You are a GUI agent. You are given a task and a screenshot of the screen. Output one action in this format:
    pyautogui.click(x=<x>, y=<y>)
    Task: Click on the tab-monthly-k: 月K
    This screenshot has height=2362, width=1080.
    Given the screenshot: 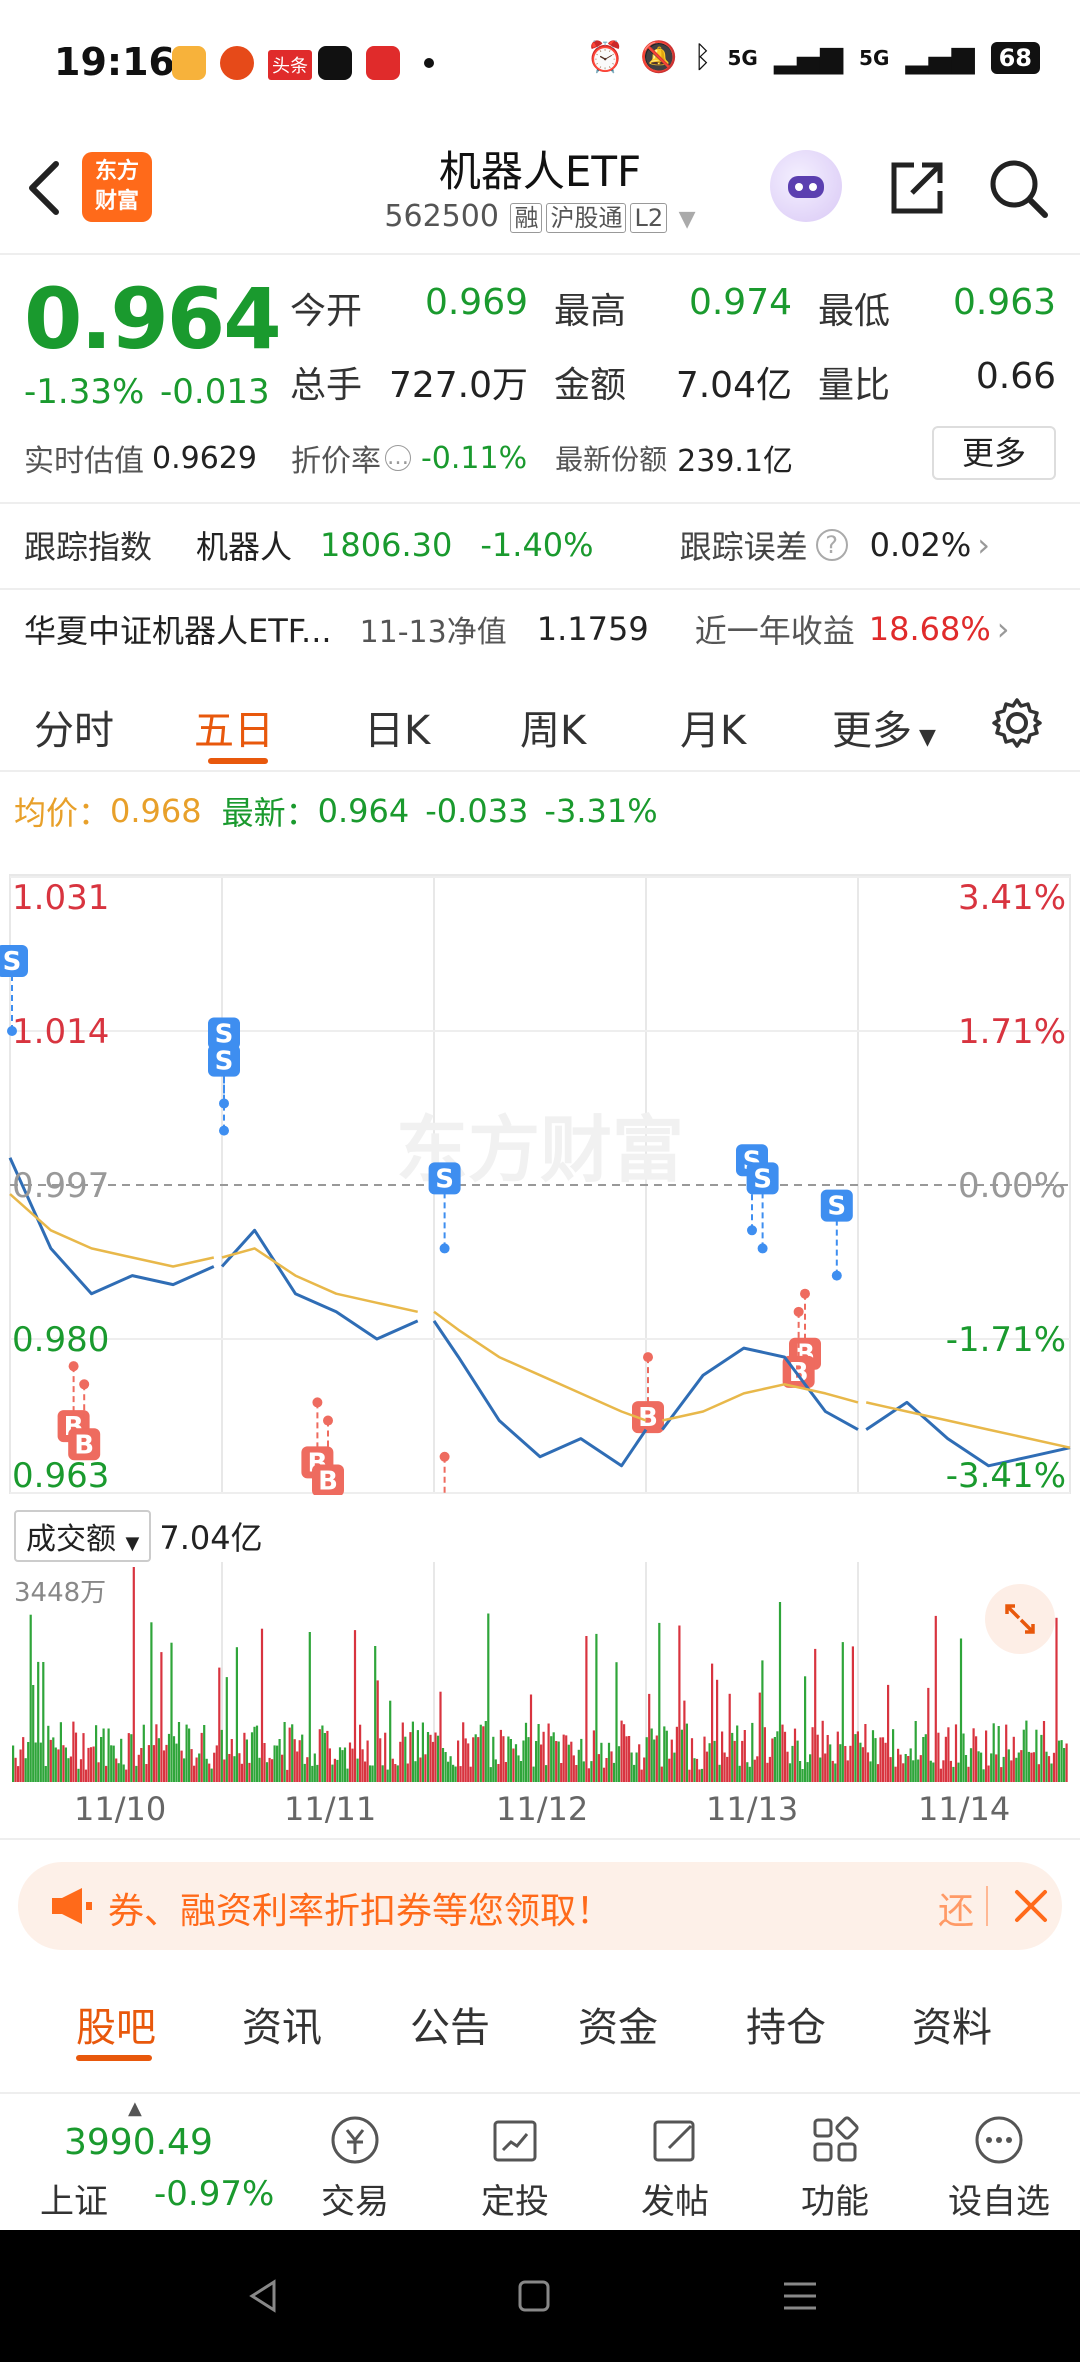 What is the action you would take?
    pyautogui.click(x=713, y=727)
    